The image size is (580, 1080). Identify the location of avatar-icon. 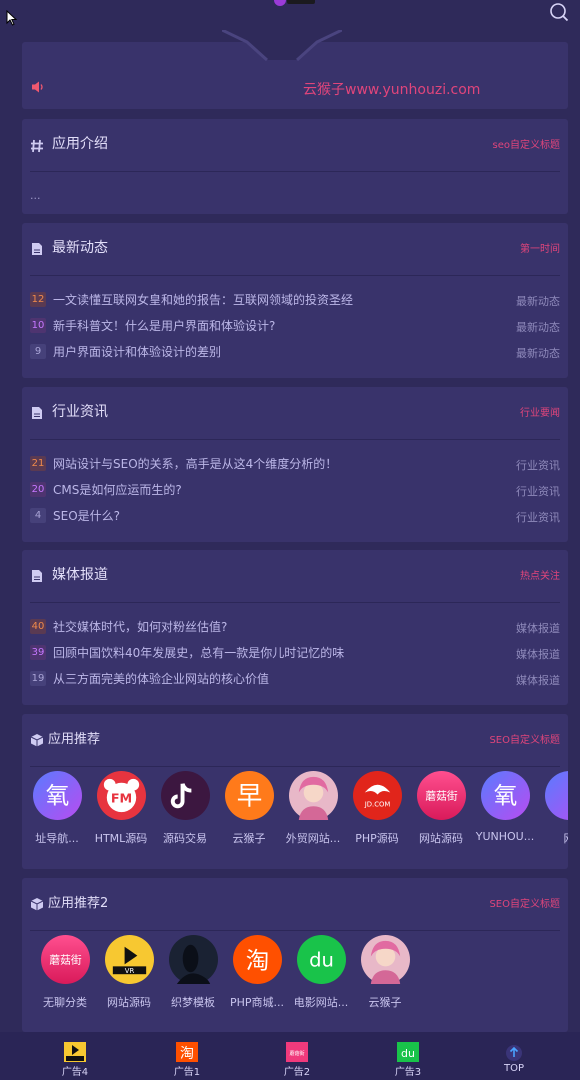
(385, 959).